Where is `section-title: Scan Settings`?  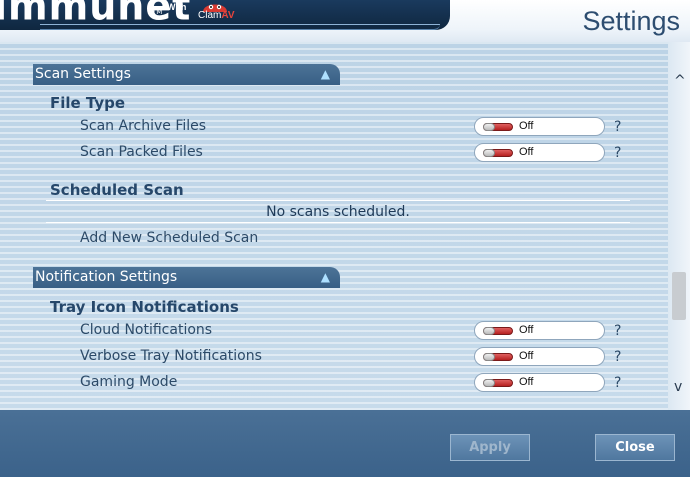 section-title: Scan Settings is located at coordinates (83, 74).